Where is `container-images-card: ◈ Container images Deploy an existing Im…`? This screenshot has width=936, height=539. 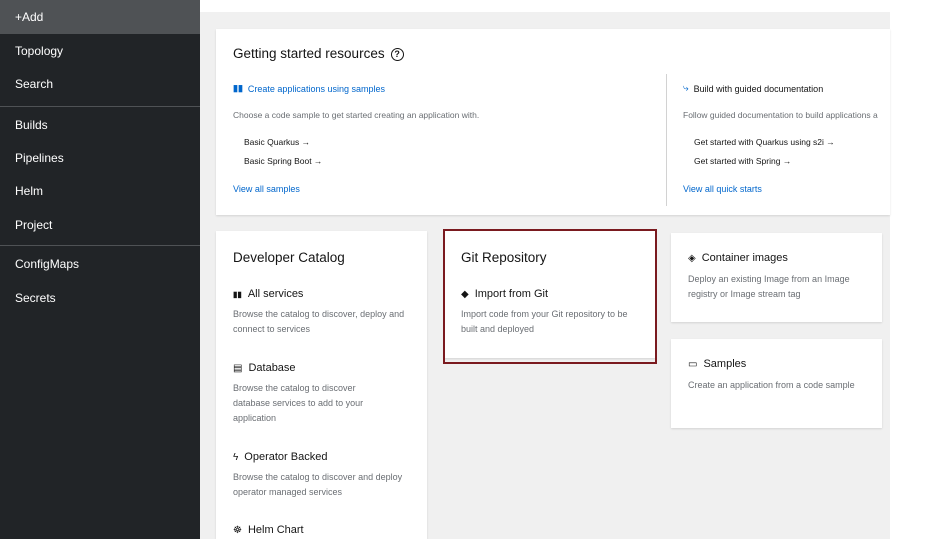
container-images-card: ◈ Container images Deploy an existing Im… is located at coordinates (776, 277).